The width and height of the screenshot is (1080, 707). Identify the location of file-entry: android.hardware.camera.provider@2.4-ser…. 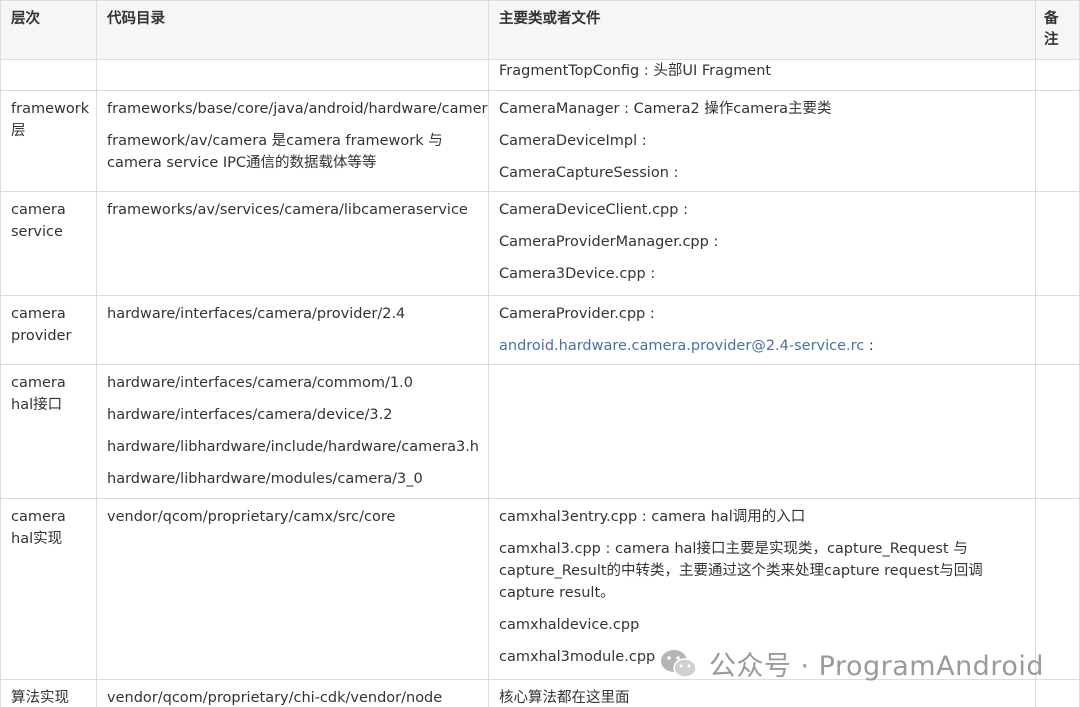
(762, 346).